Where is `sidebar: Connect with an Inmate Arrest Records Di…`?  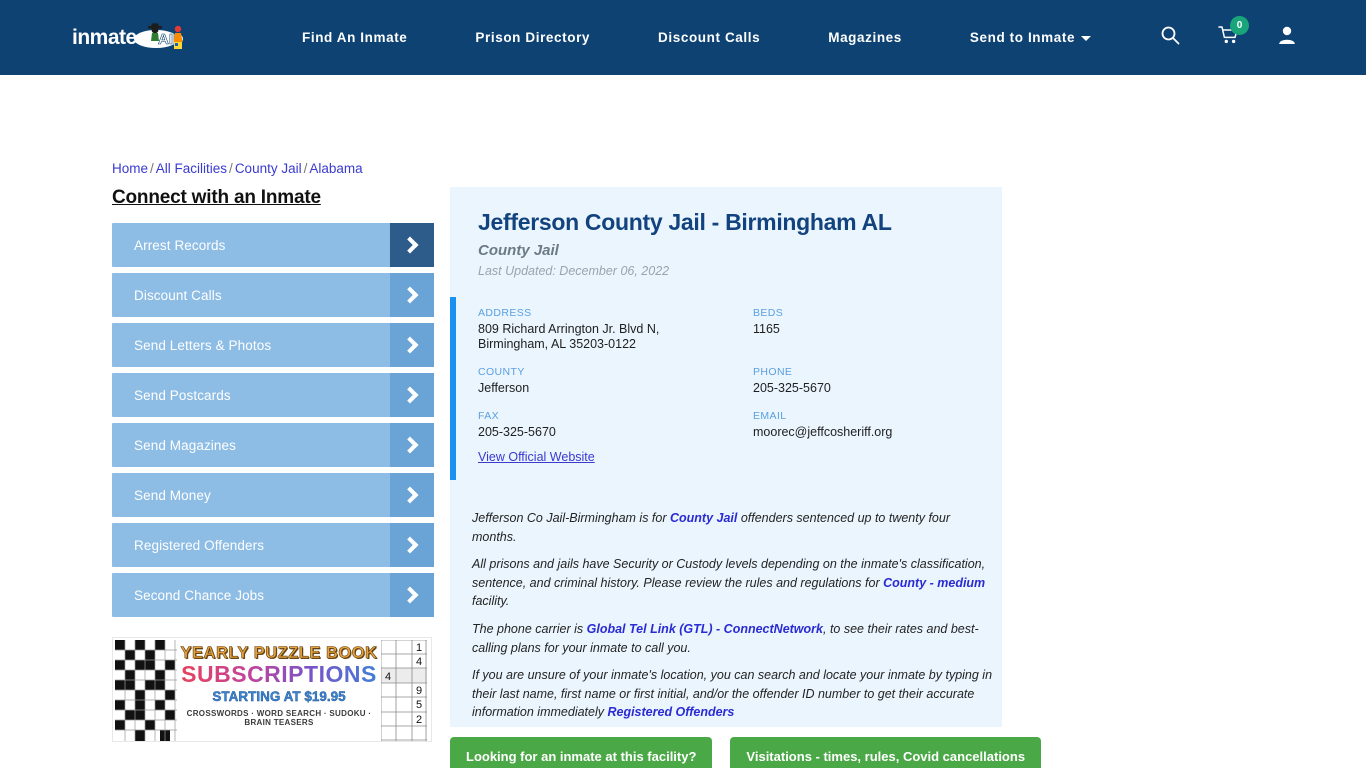 sidebar: Connect with an Inmate Arrest Records Di… is located at coordinates (273, 405).